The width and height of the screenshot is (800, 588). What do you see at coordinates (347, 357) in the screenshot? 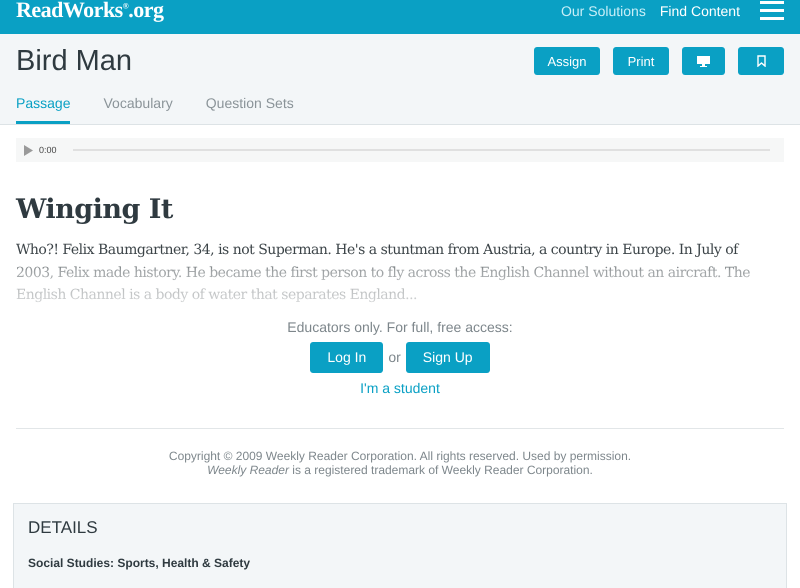
I see `login-button: Log In` at bounding box center [347, 357].